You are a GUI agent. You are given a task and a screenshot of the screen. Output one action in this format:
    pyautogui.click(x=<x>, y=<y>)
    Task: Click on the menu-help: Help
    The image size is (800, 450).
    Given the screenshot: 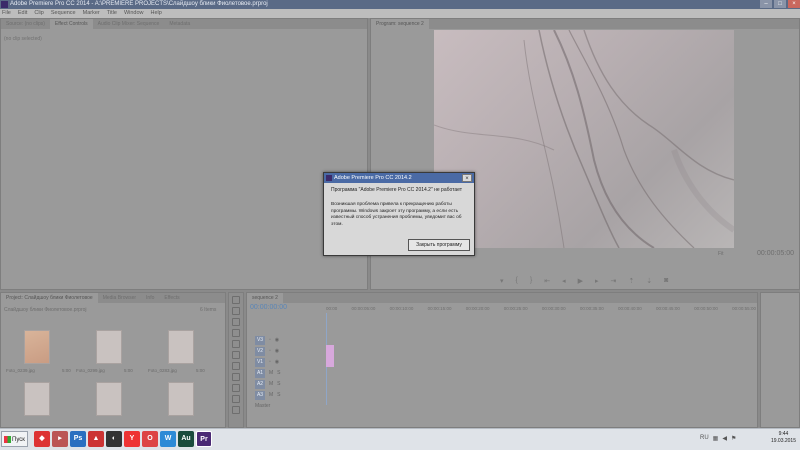 What is the action you would take?
    pyautogui.click(x=156, y=13)
    